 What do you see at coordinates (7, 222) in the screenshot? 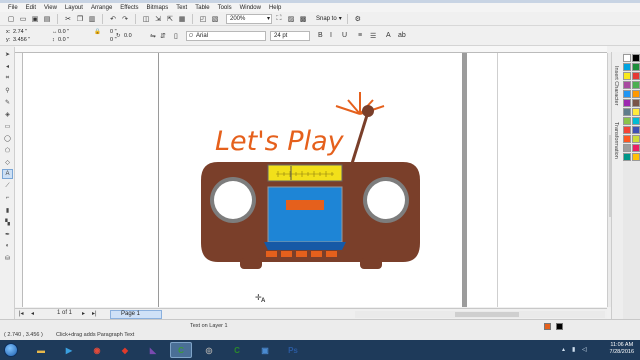
I see `transparency-icon: ▚` at bounding box center [7, 222].